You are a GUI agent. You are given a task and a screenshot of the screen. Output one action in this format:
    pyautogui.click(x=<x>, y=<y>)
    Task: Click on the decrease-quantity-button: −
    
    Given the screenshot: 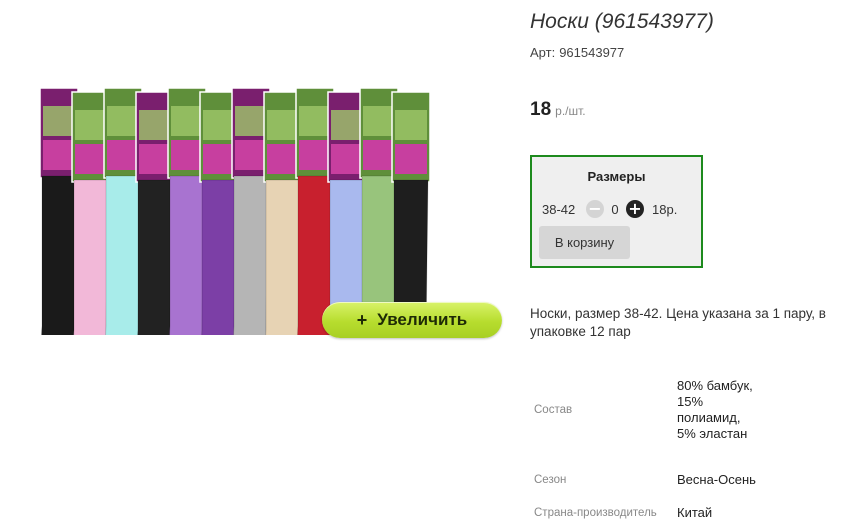 What is the action you would take?
    pyautogui.click(x=595, y=209)
    